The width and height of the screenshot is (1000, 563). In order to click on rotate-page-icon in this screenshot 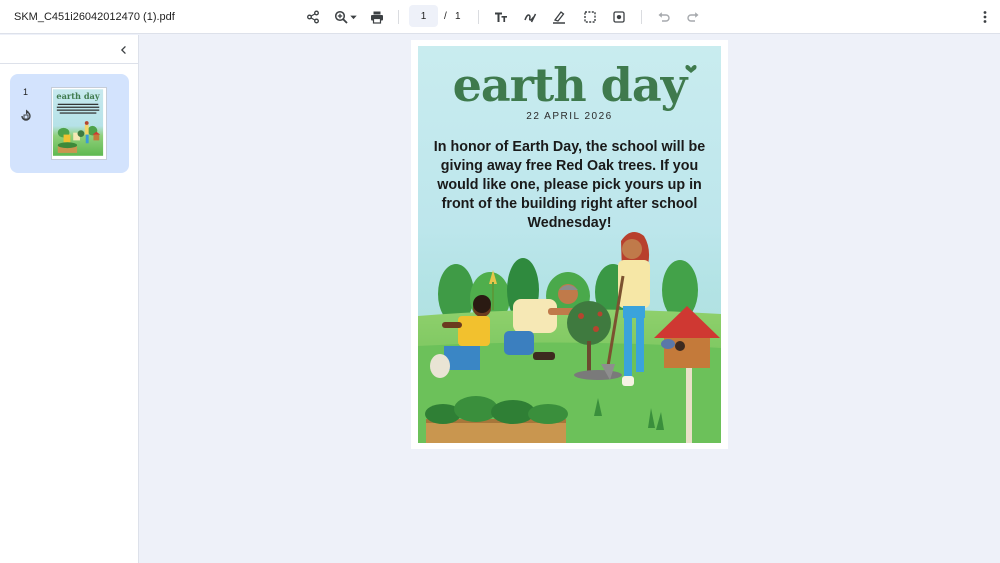, I will do `click(26, 116)`.